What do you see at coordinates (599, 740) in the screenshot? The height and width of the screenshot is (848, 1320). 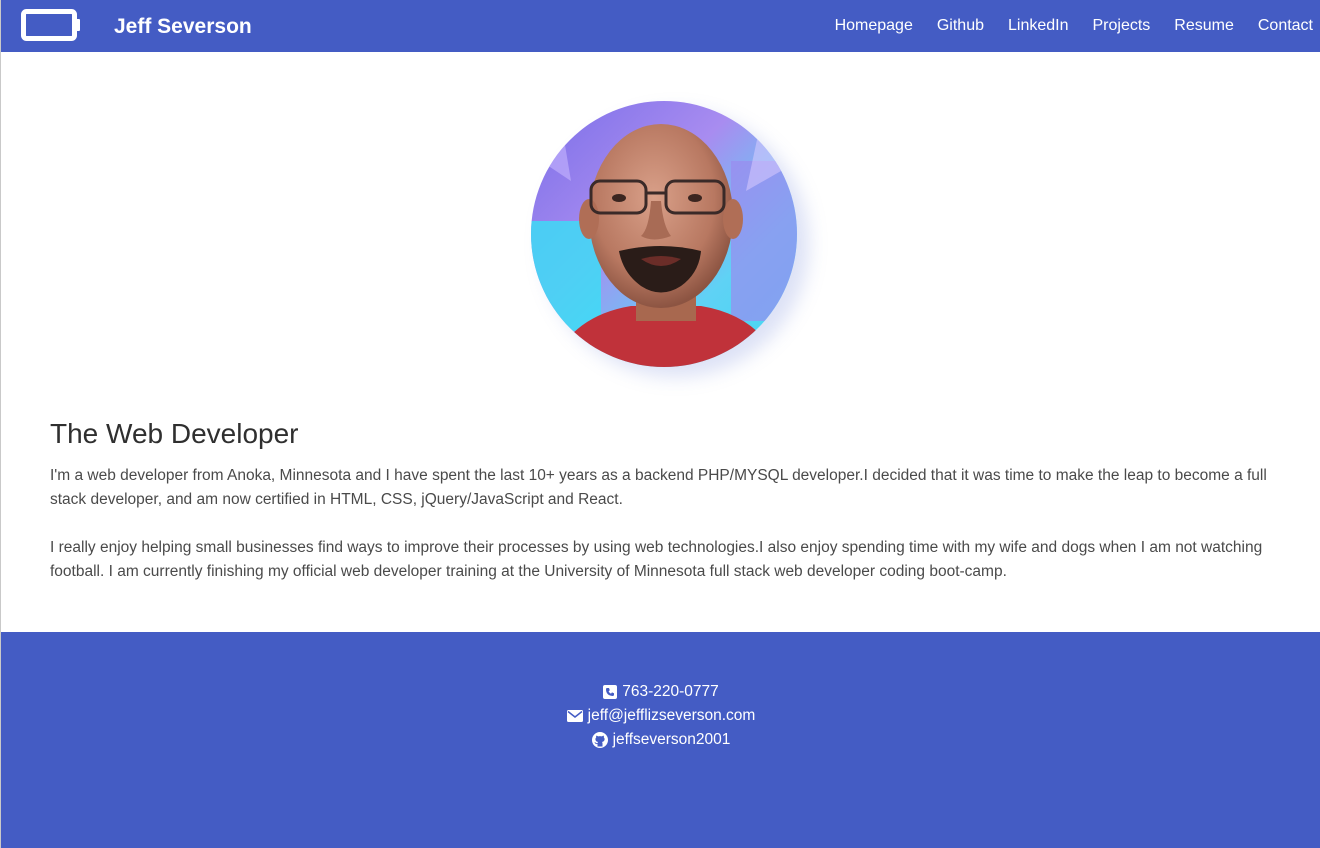 I see `github-icon` at bounding box center [599, 740].